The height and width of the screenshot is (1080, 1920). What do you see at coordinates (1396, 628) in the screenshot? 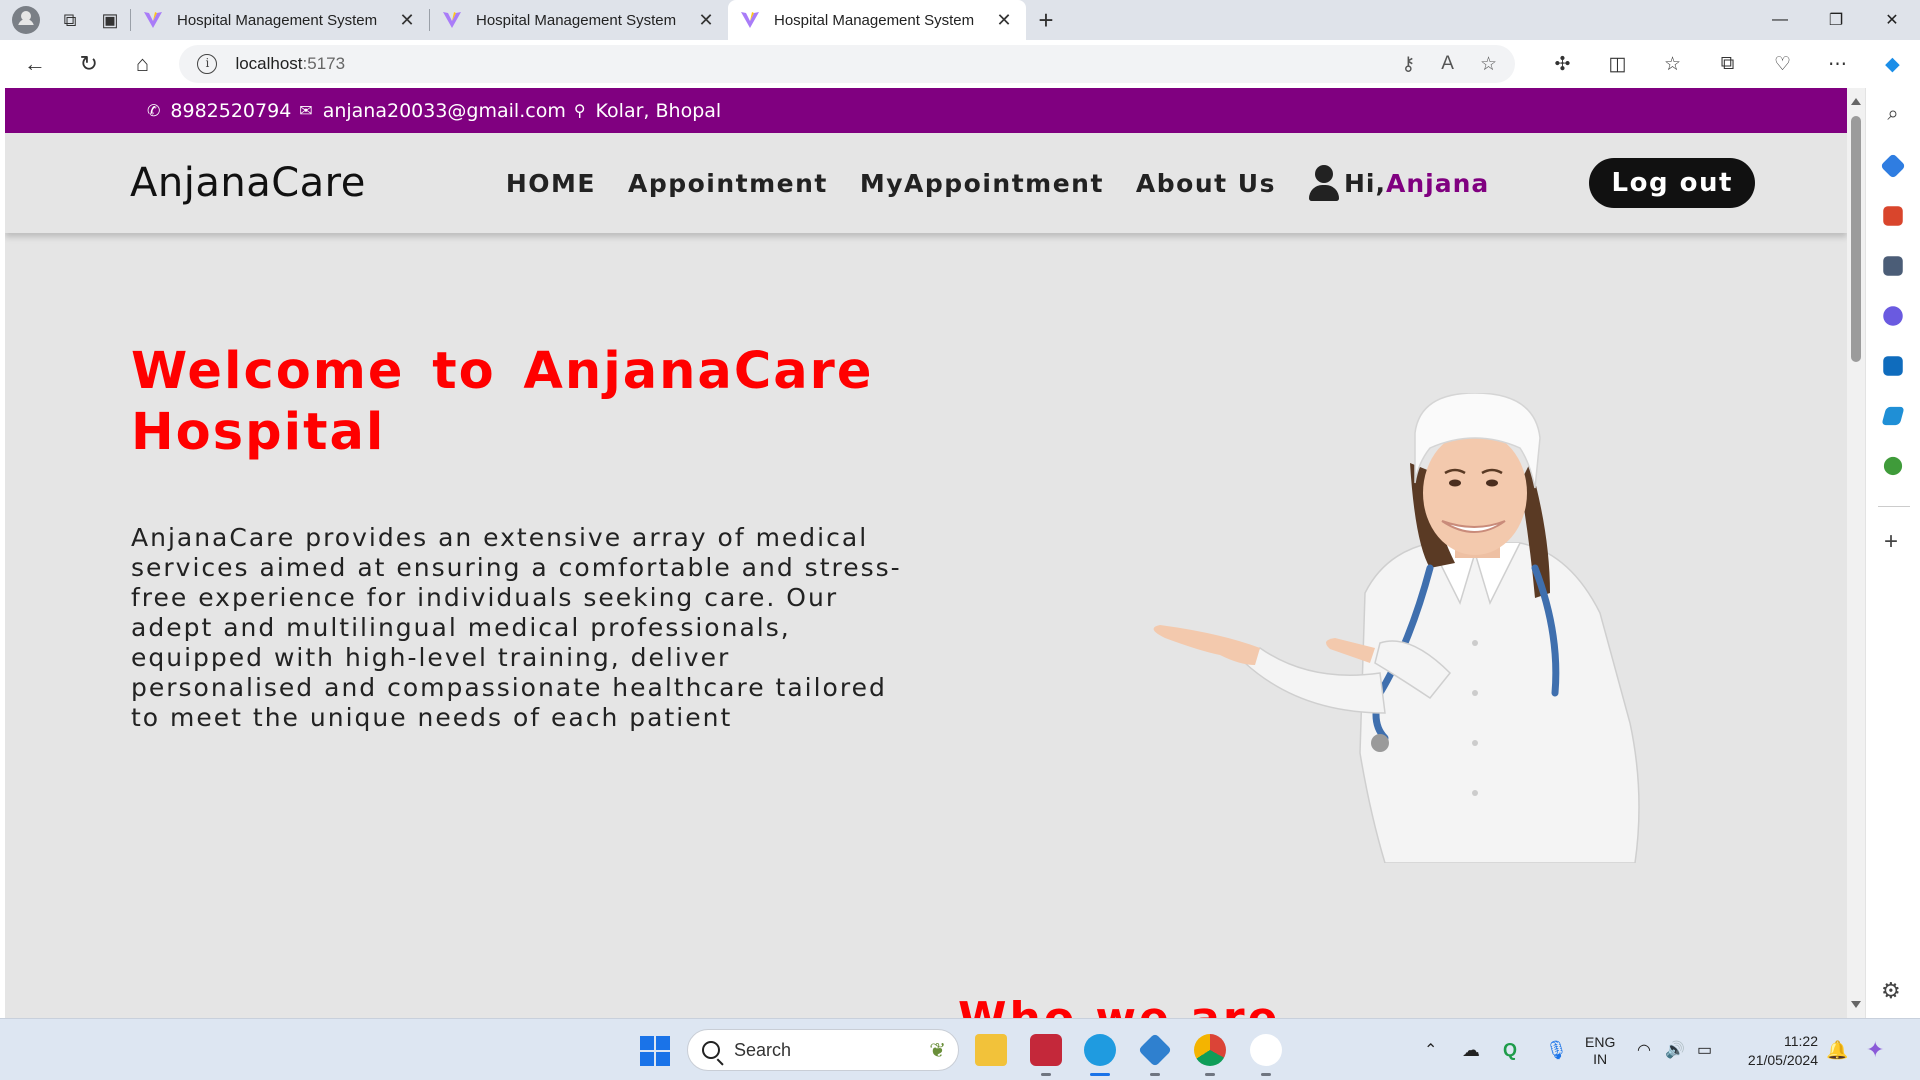
I see `doctor-illustration` at bounding box center [1396, 628].